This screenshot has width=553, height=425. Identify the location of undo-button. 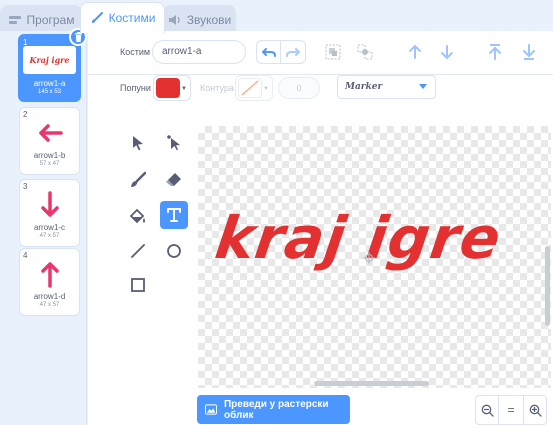
(268, 52).